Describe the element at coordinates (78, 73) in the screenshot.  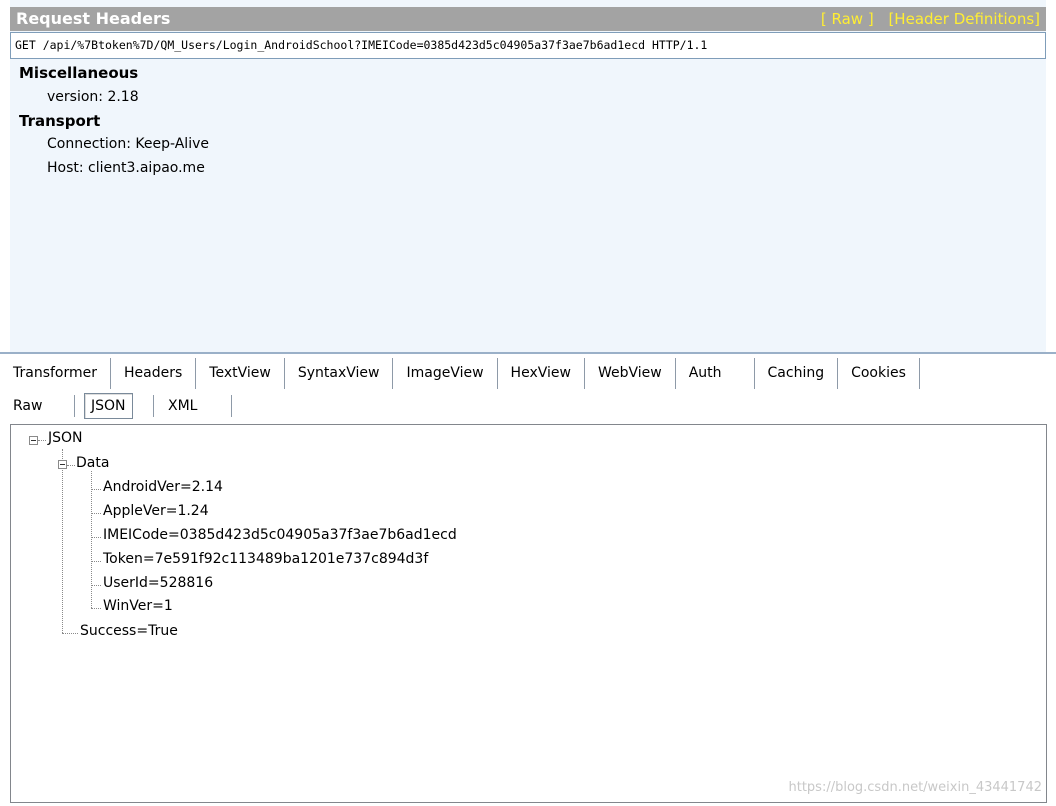
I see `group-miscellaneous: Miscellaneous` at that location.